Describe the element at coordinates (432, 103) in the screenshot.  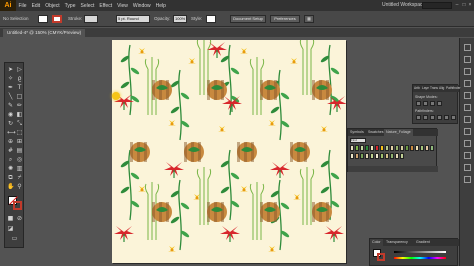
I see `intersect-icon` at that location.